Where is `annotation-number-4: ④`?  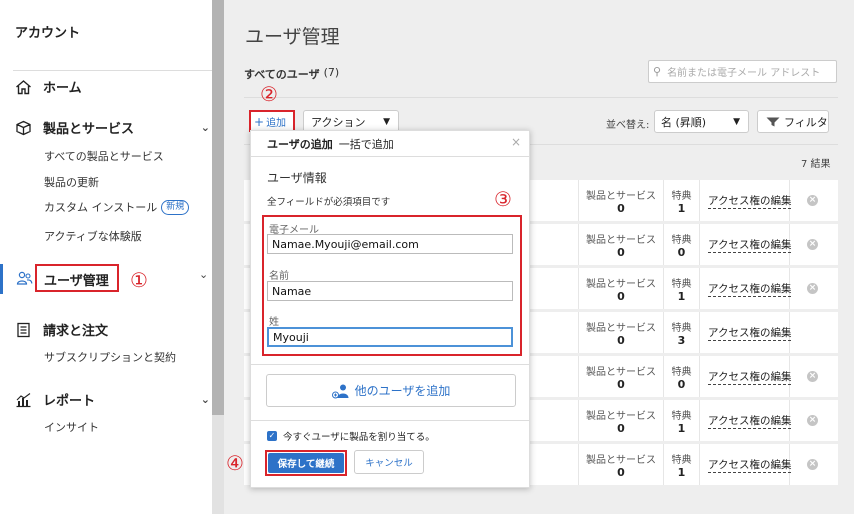 annotation-number-4: ④ is located at coordinates (235, 463).